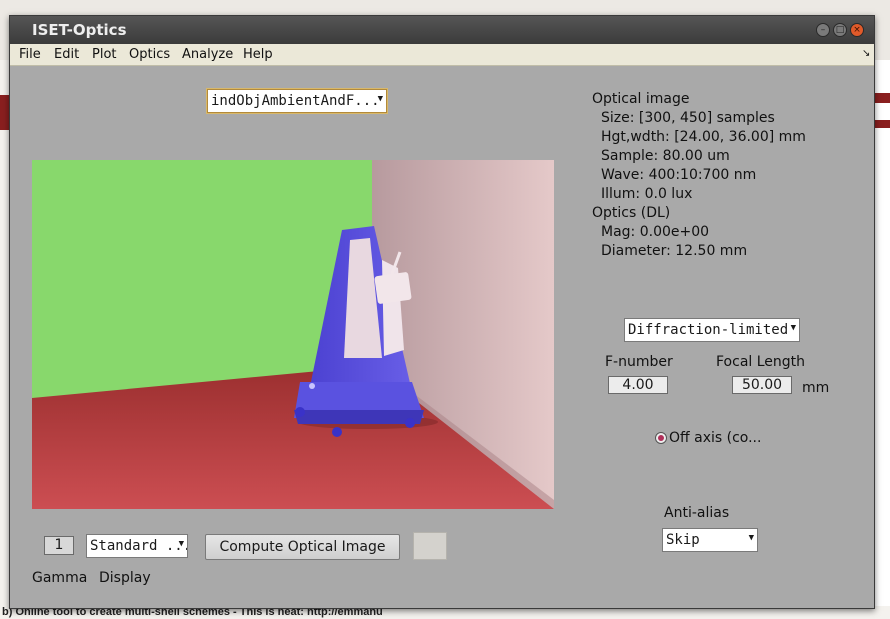  I want to click on focal-length-unit: mm, so click(816, 388).